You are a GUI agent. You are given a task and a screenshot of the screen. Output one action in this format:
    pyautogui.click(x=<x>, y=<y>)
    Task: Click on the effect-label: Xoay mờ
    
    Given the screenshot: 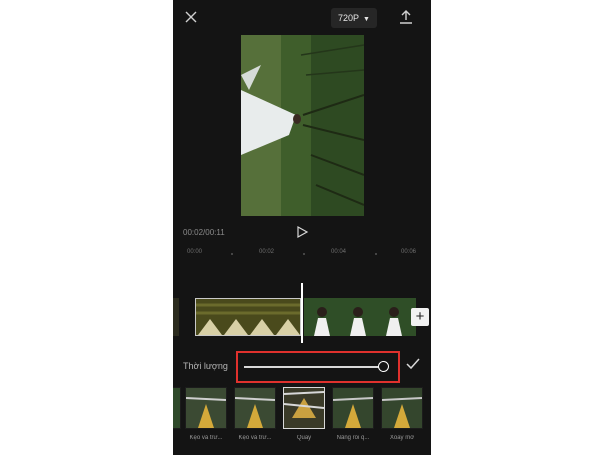 What is the action you would take?
    pyautogui.click(x=402, y=438)
    